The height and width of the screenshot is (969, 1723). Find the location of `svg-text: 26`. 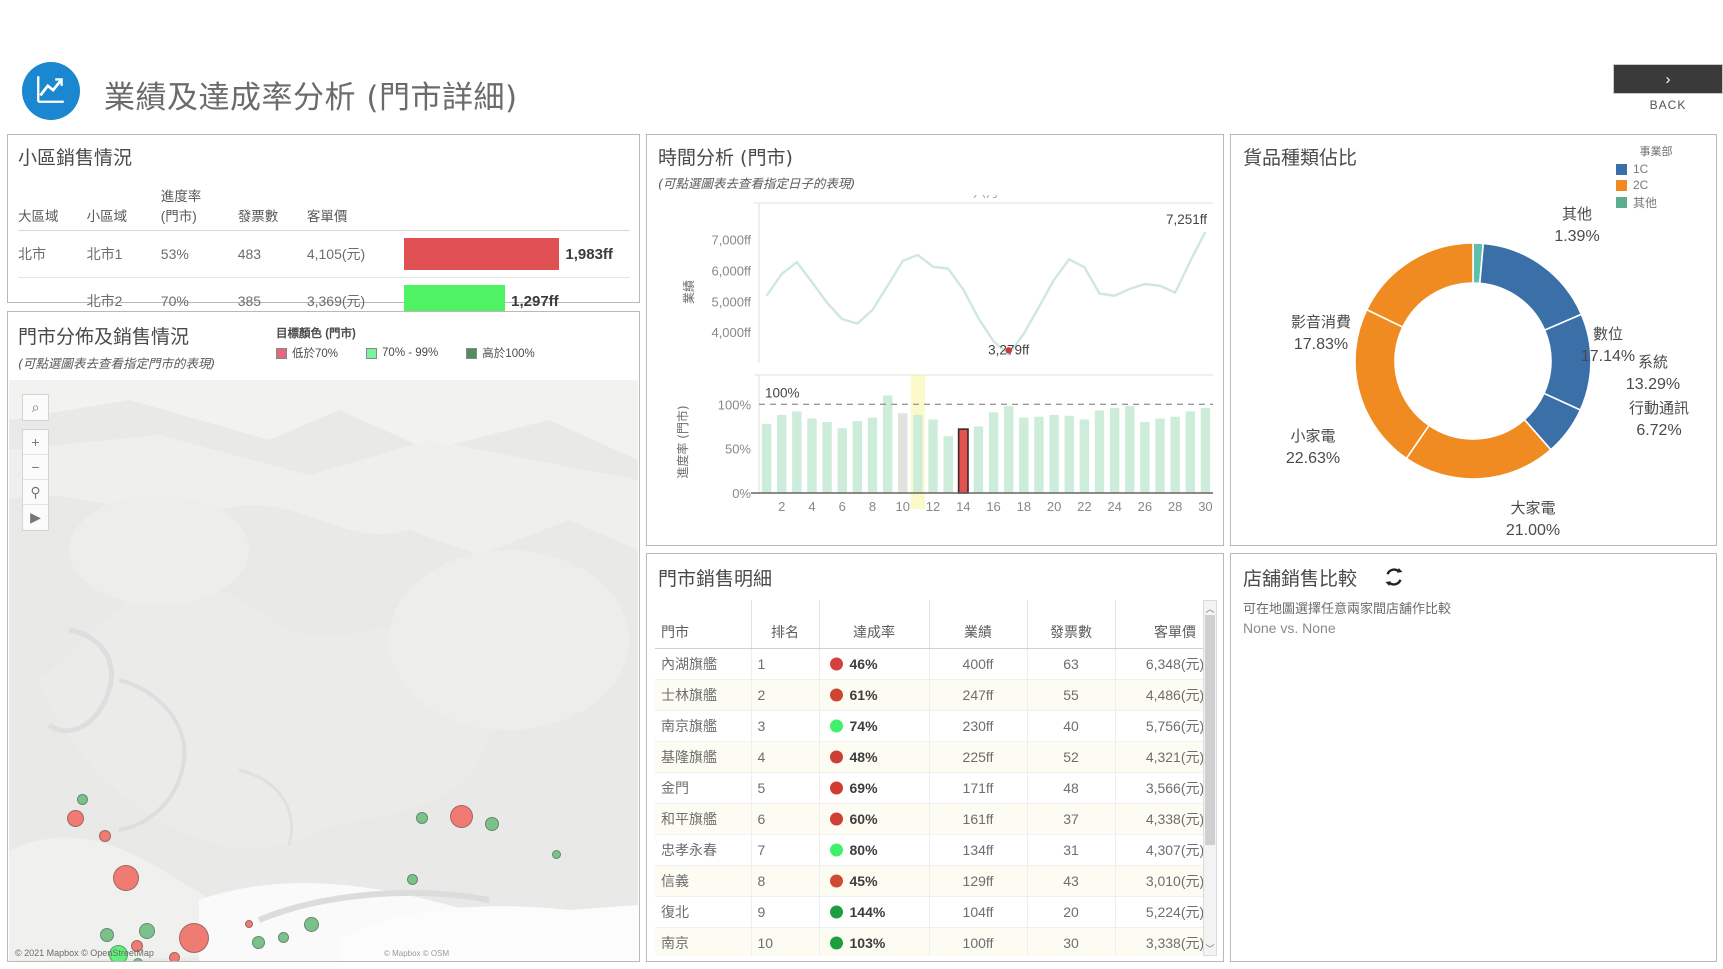

svg-text: 26 is located at coordinates (1145, 506).